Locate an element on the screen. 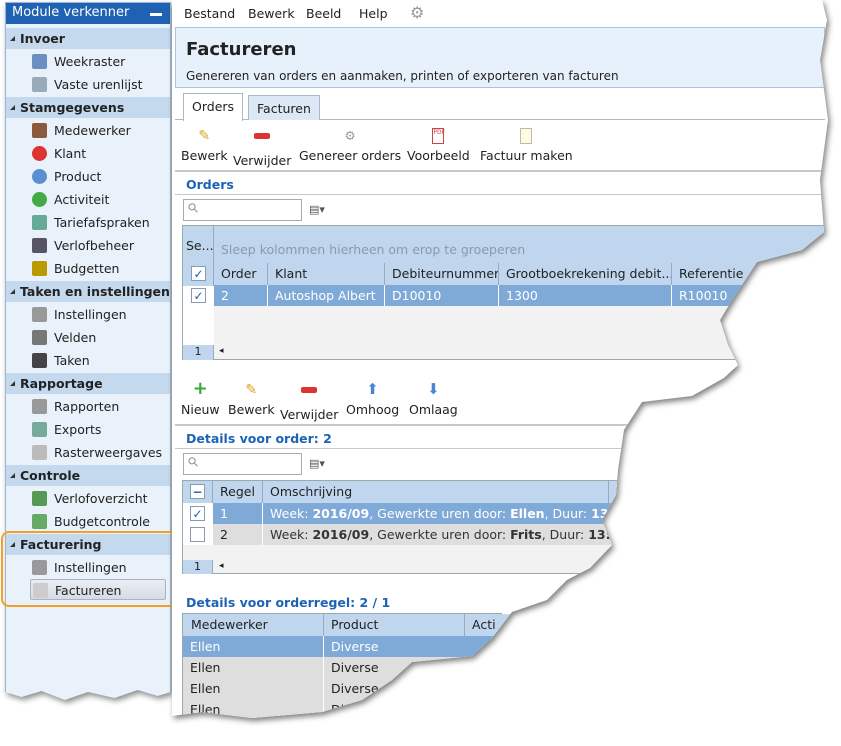 Image resolution: width=841 pixels, height=746 pixels. menu-bestand: Bestand is located at coordinates (209, 13).